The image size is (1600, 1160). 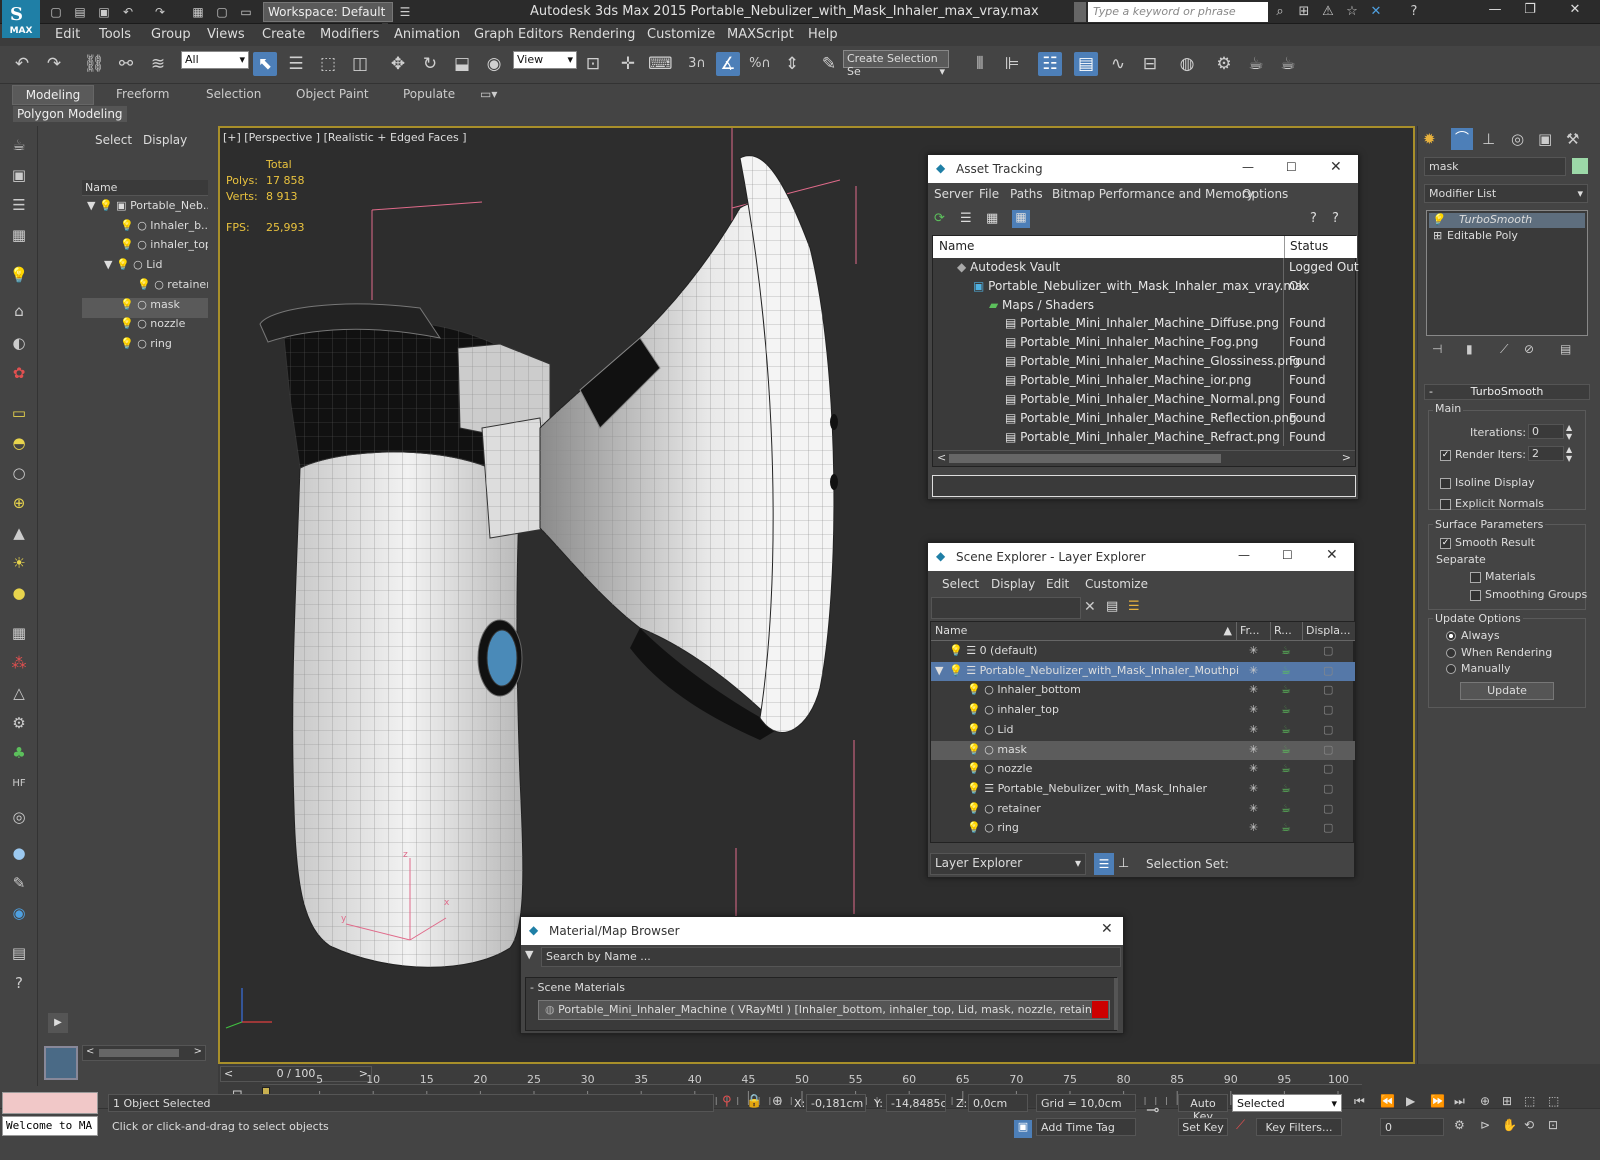 I want to click on maximize-viewport-icon: ⊡, so click(x=1553, y=1125).